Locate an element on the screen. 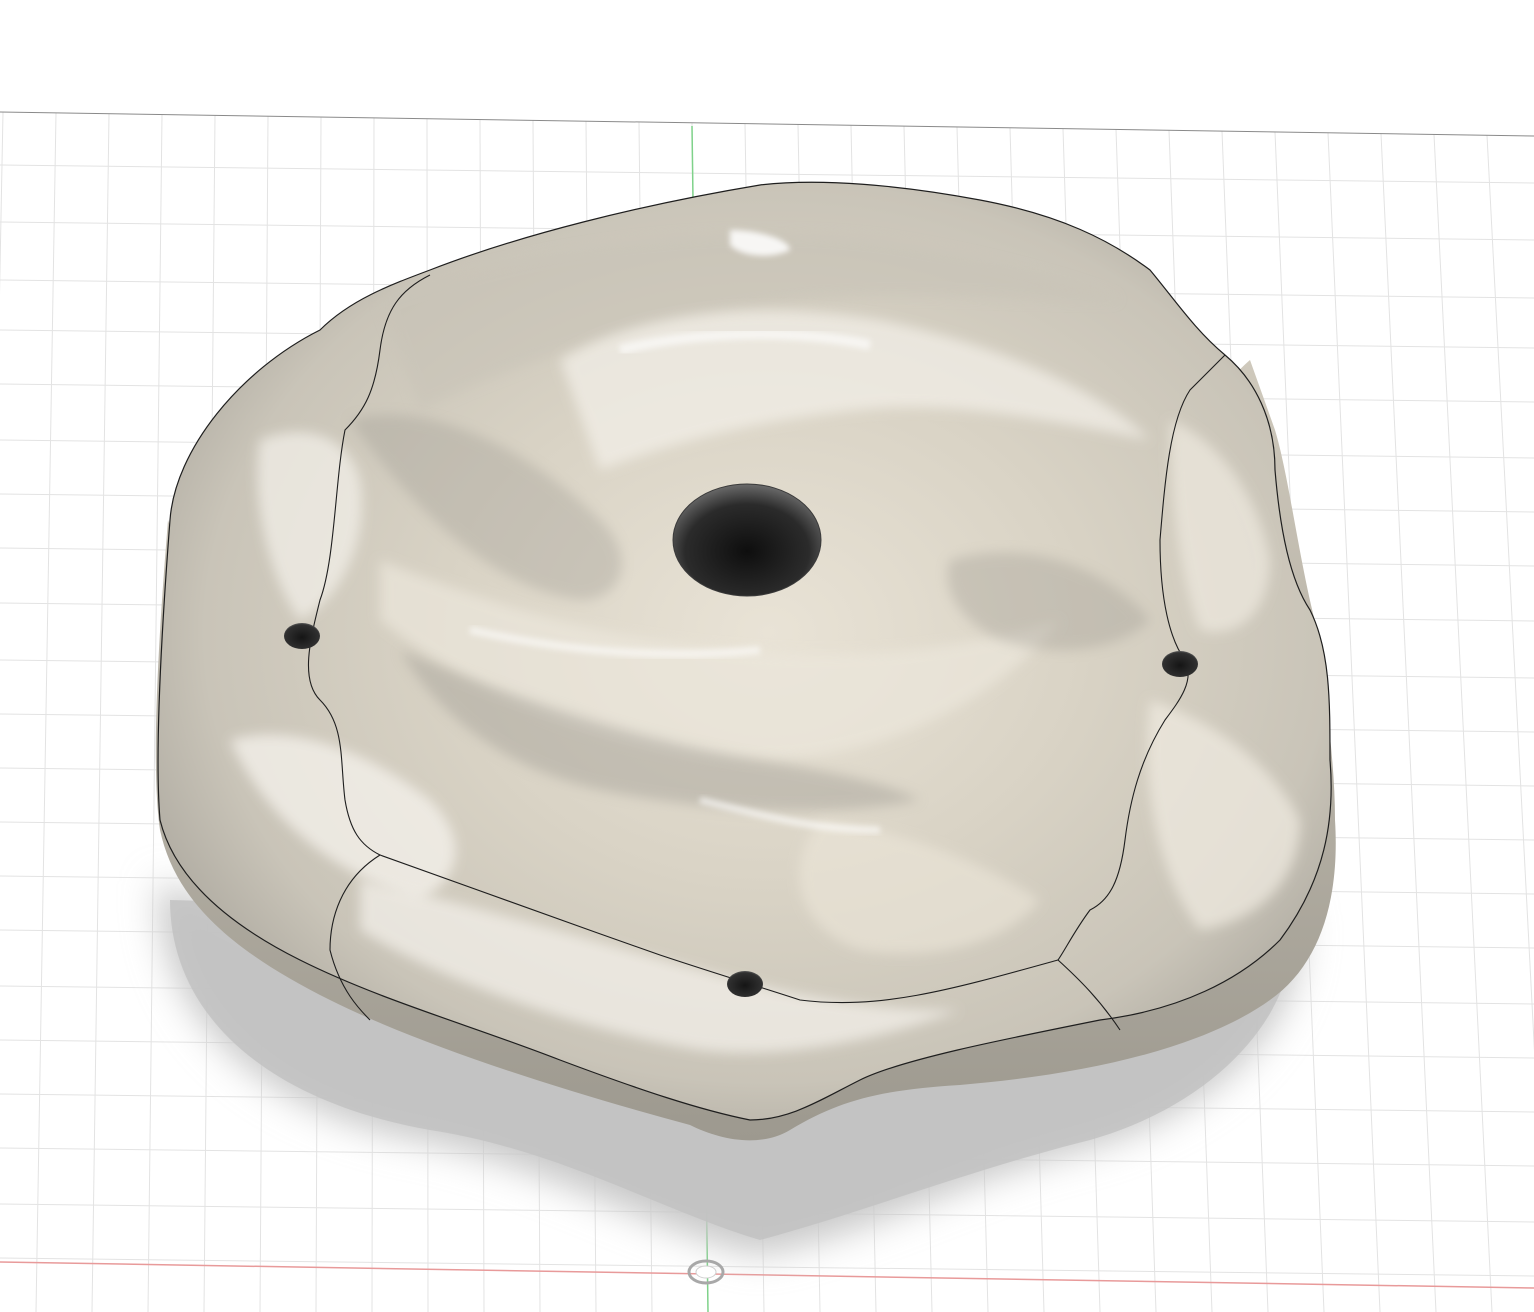  x-axis-line is located at coordinates (767, 1275).